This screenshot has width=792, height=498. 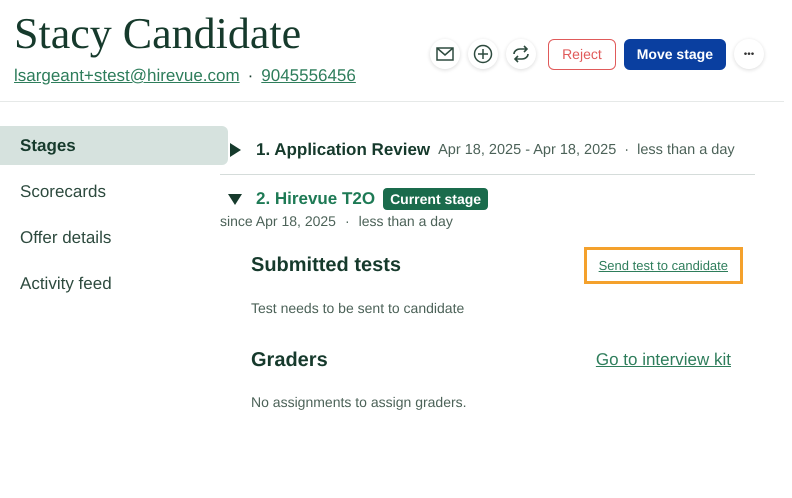 I want to click on sidebar-item: Activity feed, so click(x=114, y=283).